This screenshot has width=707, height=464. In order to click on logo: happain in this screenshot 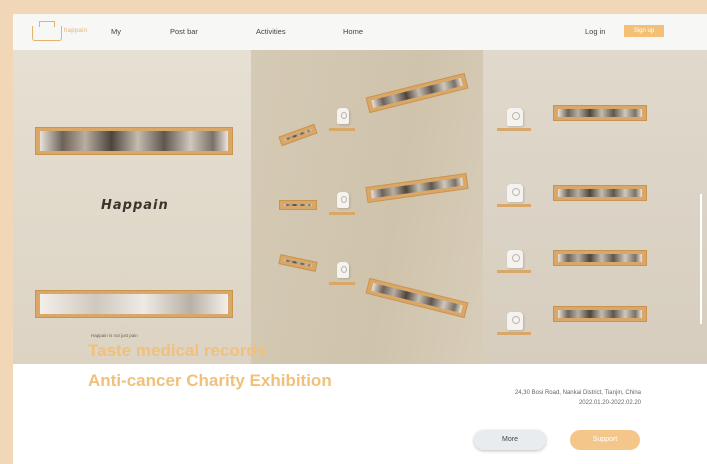, I will do `click(68, 32)`.